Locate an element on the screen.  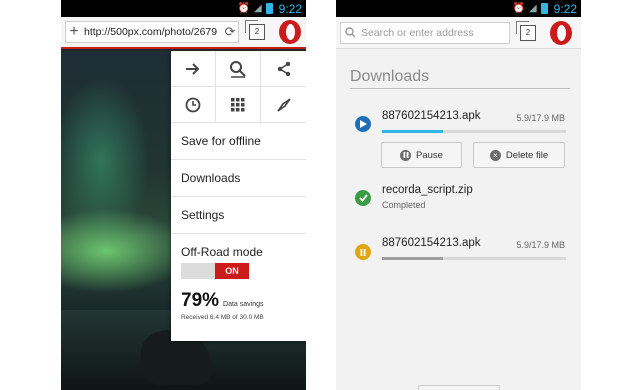
savings-percent: 79% is located at coordinates (200, 300).